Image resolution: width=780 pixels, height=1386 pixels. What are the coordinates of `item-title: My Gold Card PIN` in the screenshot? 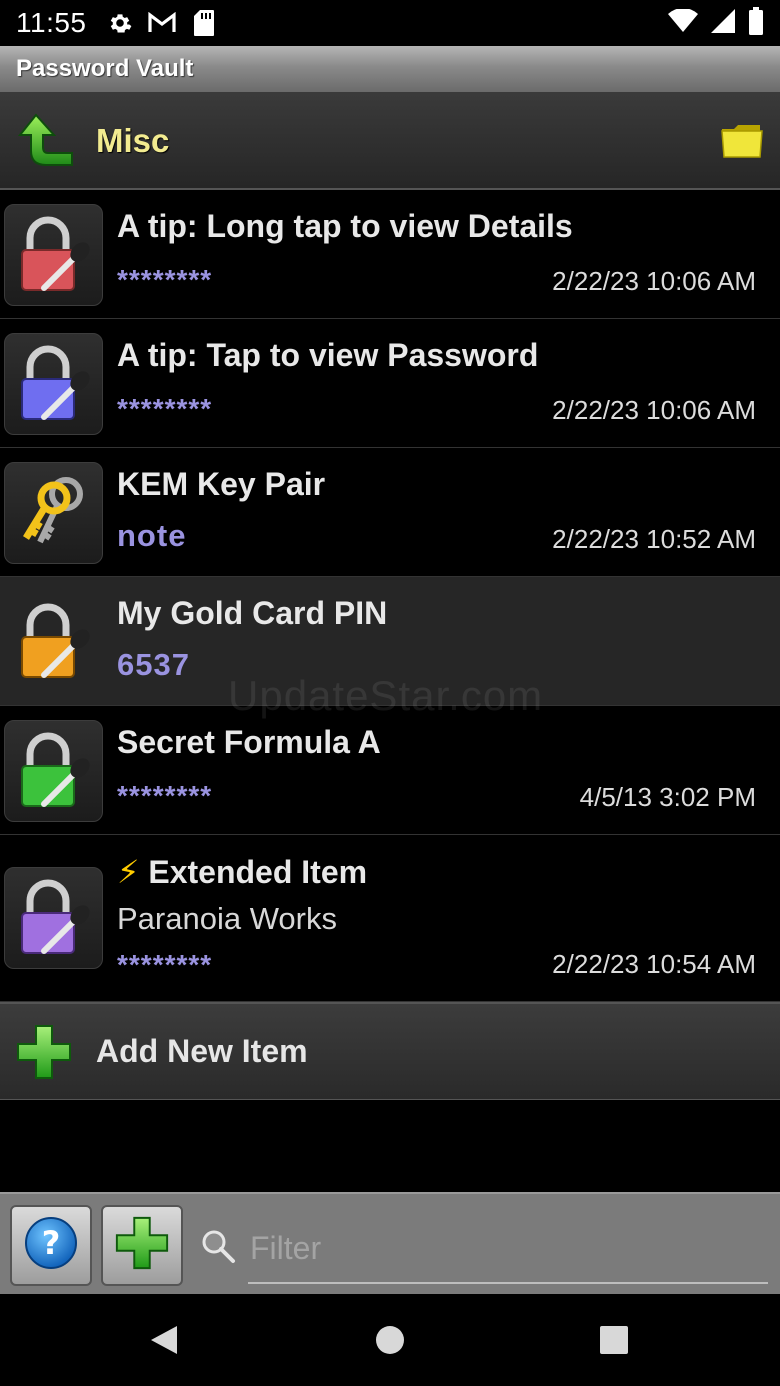 It's located at (252, 613).